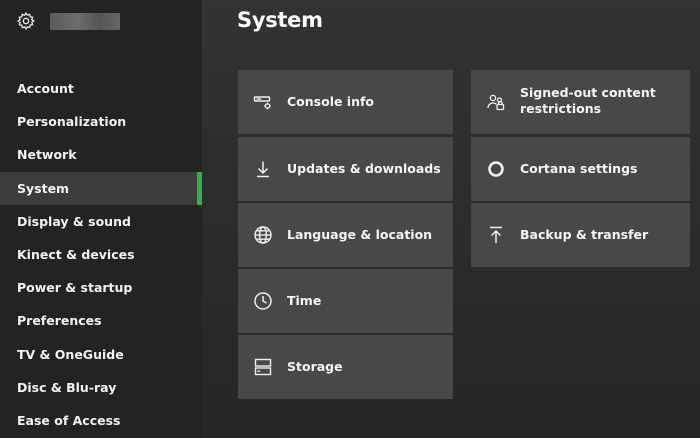 This screenshot has height=438, width=700. Describe the element at coordinates (101, 320) in the screenshot. I see `sidebar-item-preferences: Preferences` at that location.